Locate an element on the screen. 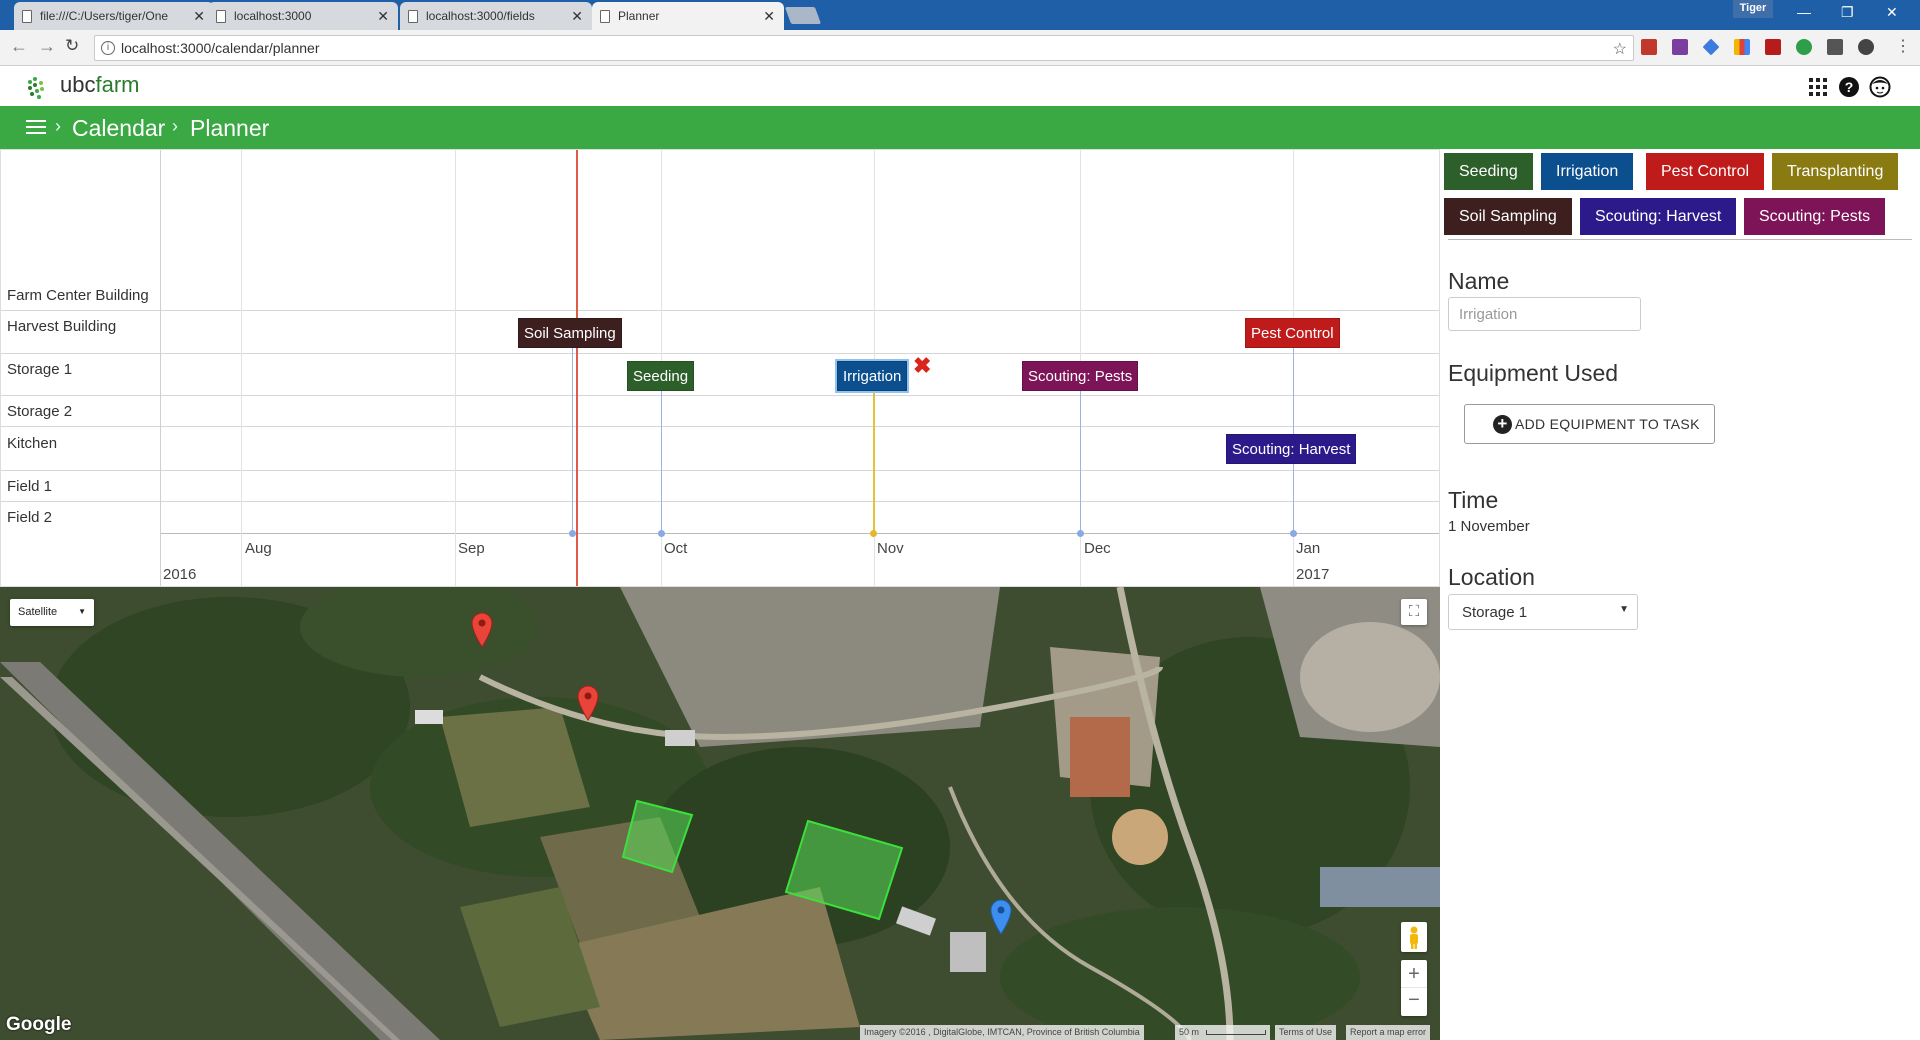 This screenshot has height=1040, width=1920. task-type-soil-sampling: Soil Sampling is located at coordinates (1508, 216).